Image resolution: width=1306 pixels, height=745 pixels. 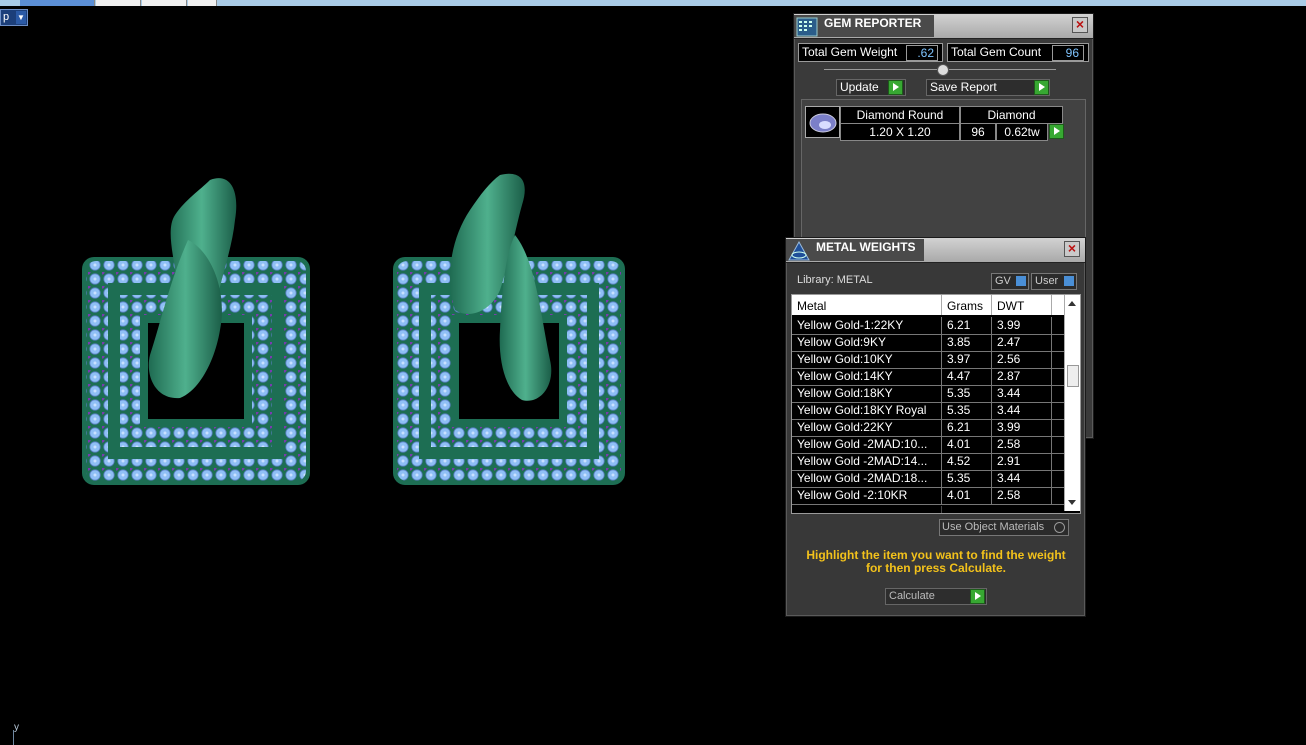 I want to click on scroll-down-icon, so click(x=1072, y=502).